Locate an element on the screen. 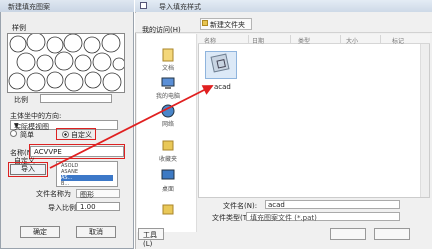  annotation-arrow-line is located at coordinates (131, 127).